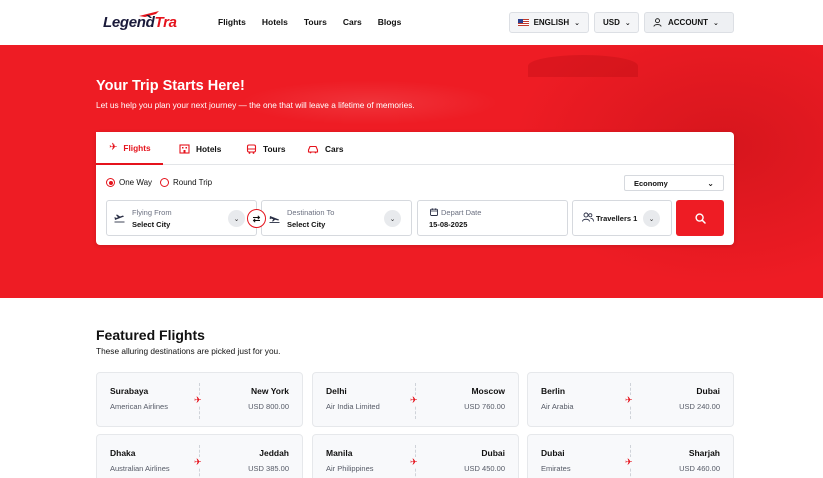  What do you see at coordinates (137, 147) in the screenshot?
I see `tab-label: Flights` at bounding box center [137, 147].